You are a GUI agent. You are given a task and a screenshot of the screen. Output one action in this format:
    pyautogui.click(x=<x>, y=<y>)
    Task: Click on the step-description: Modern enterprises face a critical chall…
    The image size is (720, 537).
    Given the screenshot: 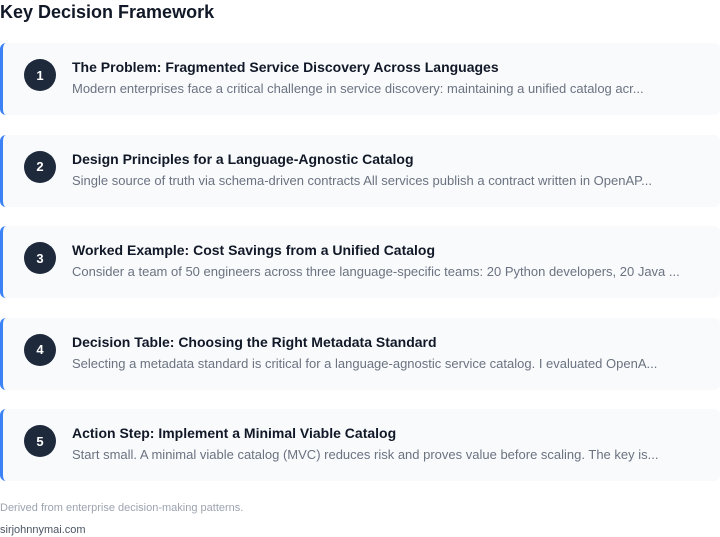 What is the action you would take?
    pyautogui.click(x=358, y=88)
    